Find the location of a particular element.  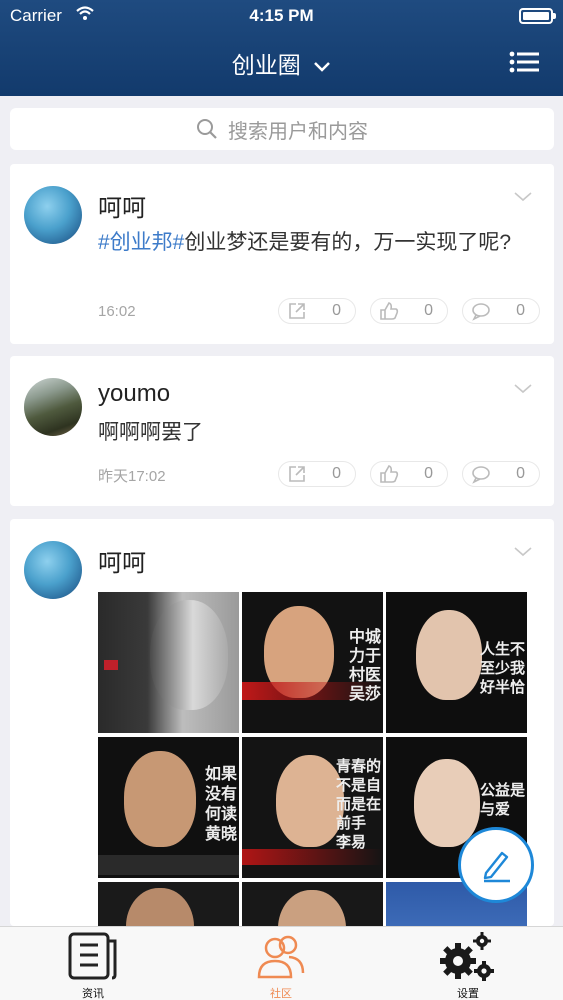

tab-label: 设置 is located at coordinates (468, 994).